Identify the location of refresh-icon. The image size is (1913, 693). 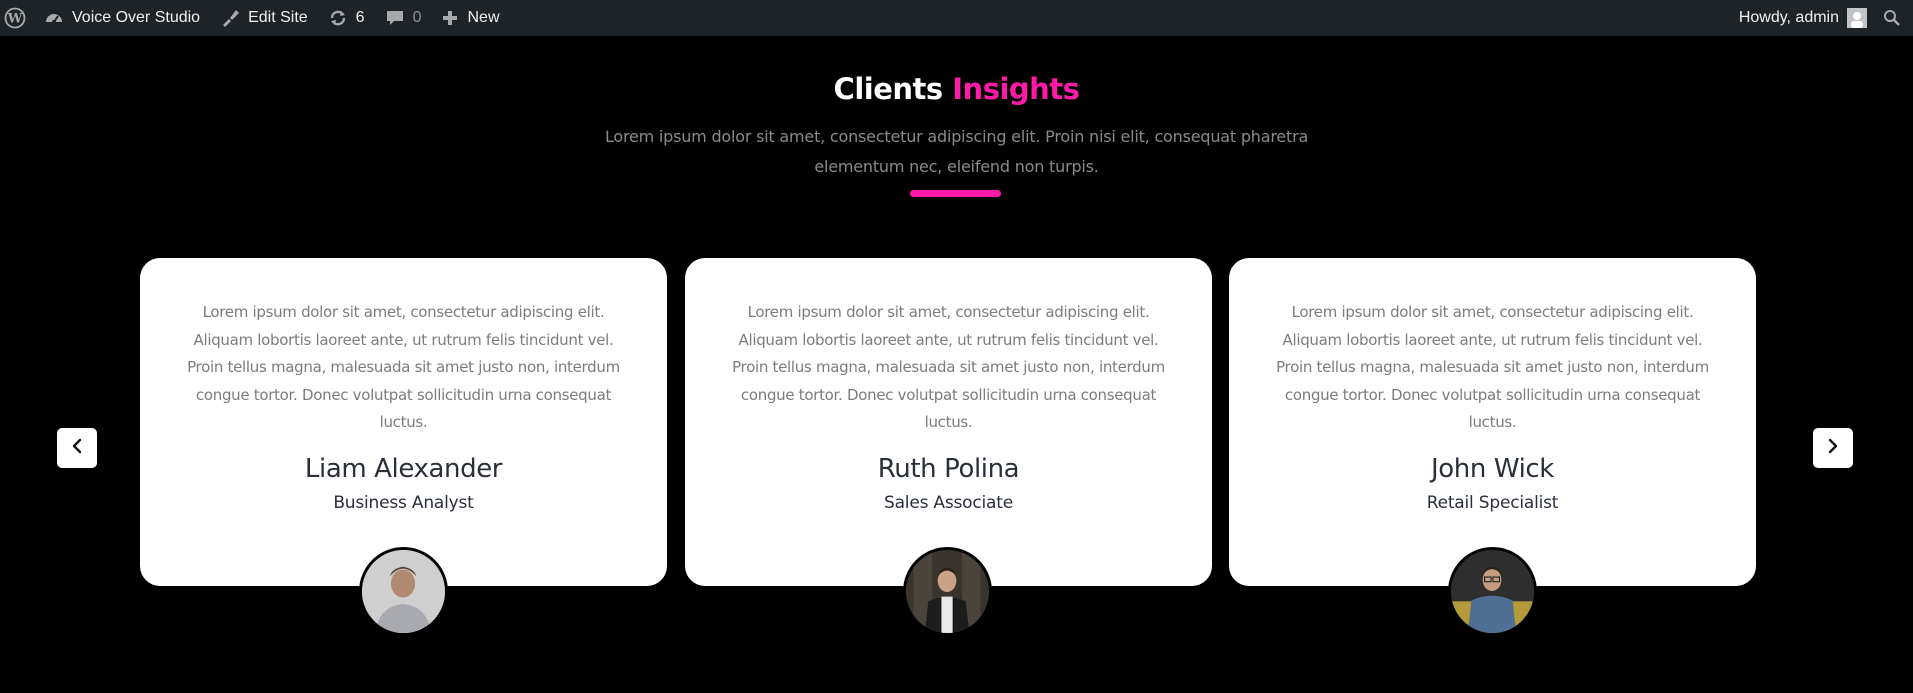
(338, 18).